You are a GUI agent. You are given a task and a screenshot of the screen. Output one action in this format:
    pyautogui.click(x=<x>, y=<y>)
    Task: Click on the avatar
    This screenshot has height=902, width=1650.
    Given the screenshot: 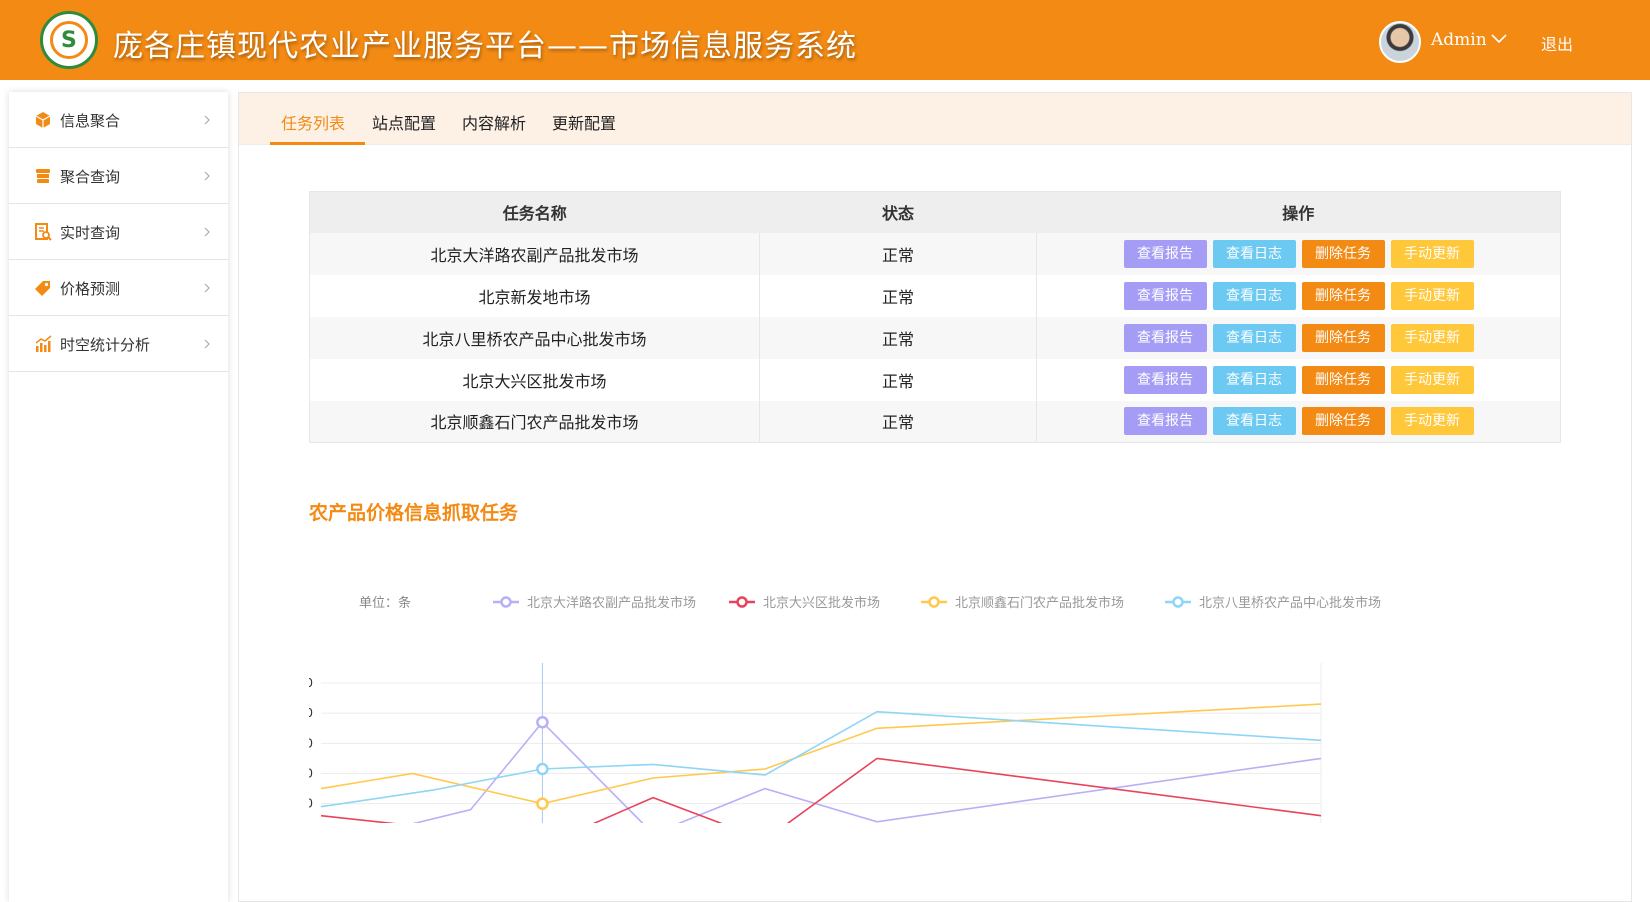 What is the action you would take?
    pyautogui.click(x=1400, y=42)
    